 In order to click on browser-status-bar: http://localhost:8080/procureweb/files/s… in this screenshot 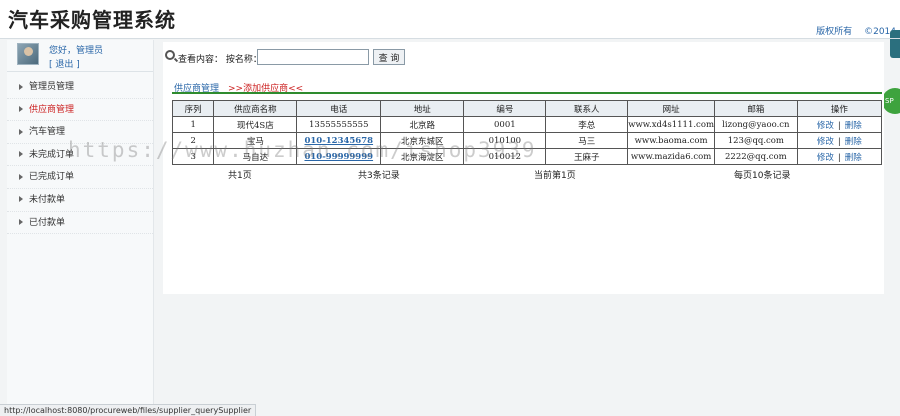, I will do `click(128, 410)`.